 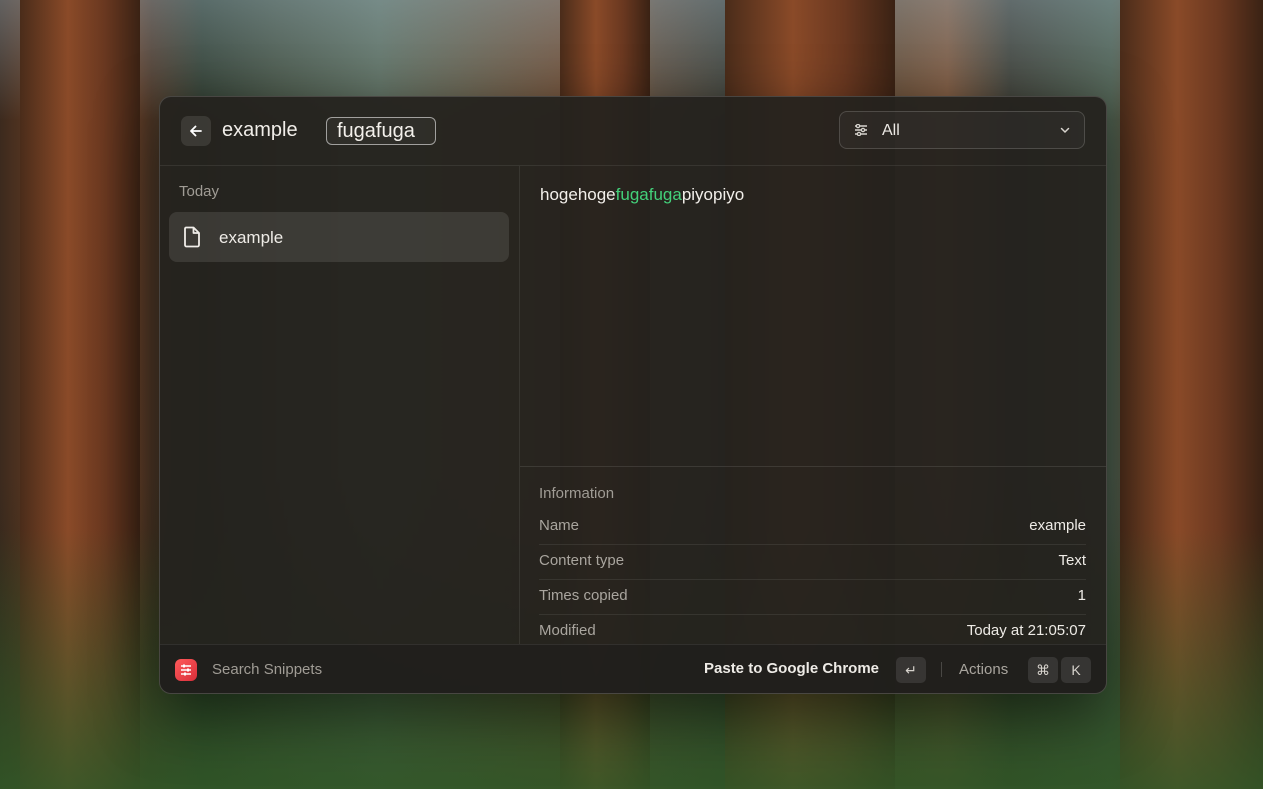 I want to click on info-value: Today at 21:05:07, so click(x=1026, y=630).